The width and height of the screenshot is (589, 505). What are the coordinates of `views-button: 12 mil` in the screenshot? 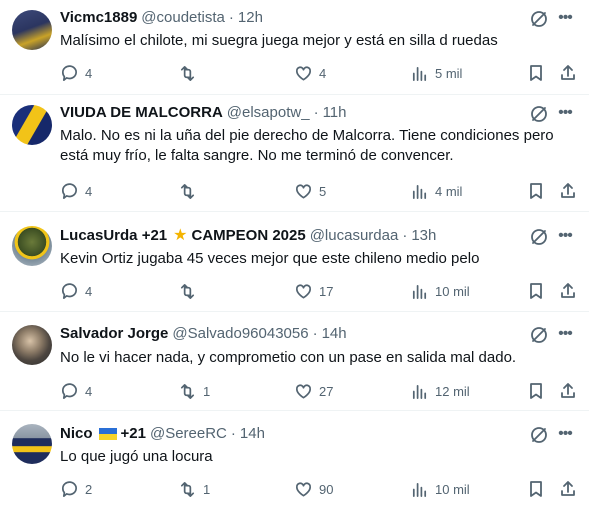 It's located at (440, 391).